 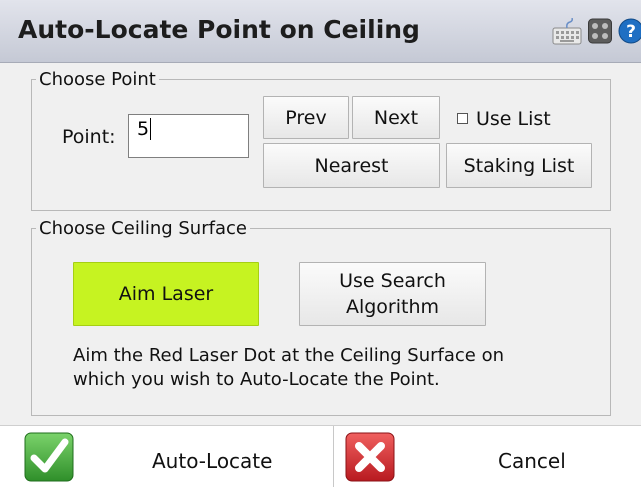 I want to click on description-line-2: which you wish to Auto-Locate the Point., so click(x=256, y=379).